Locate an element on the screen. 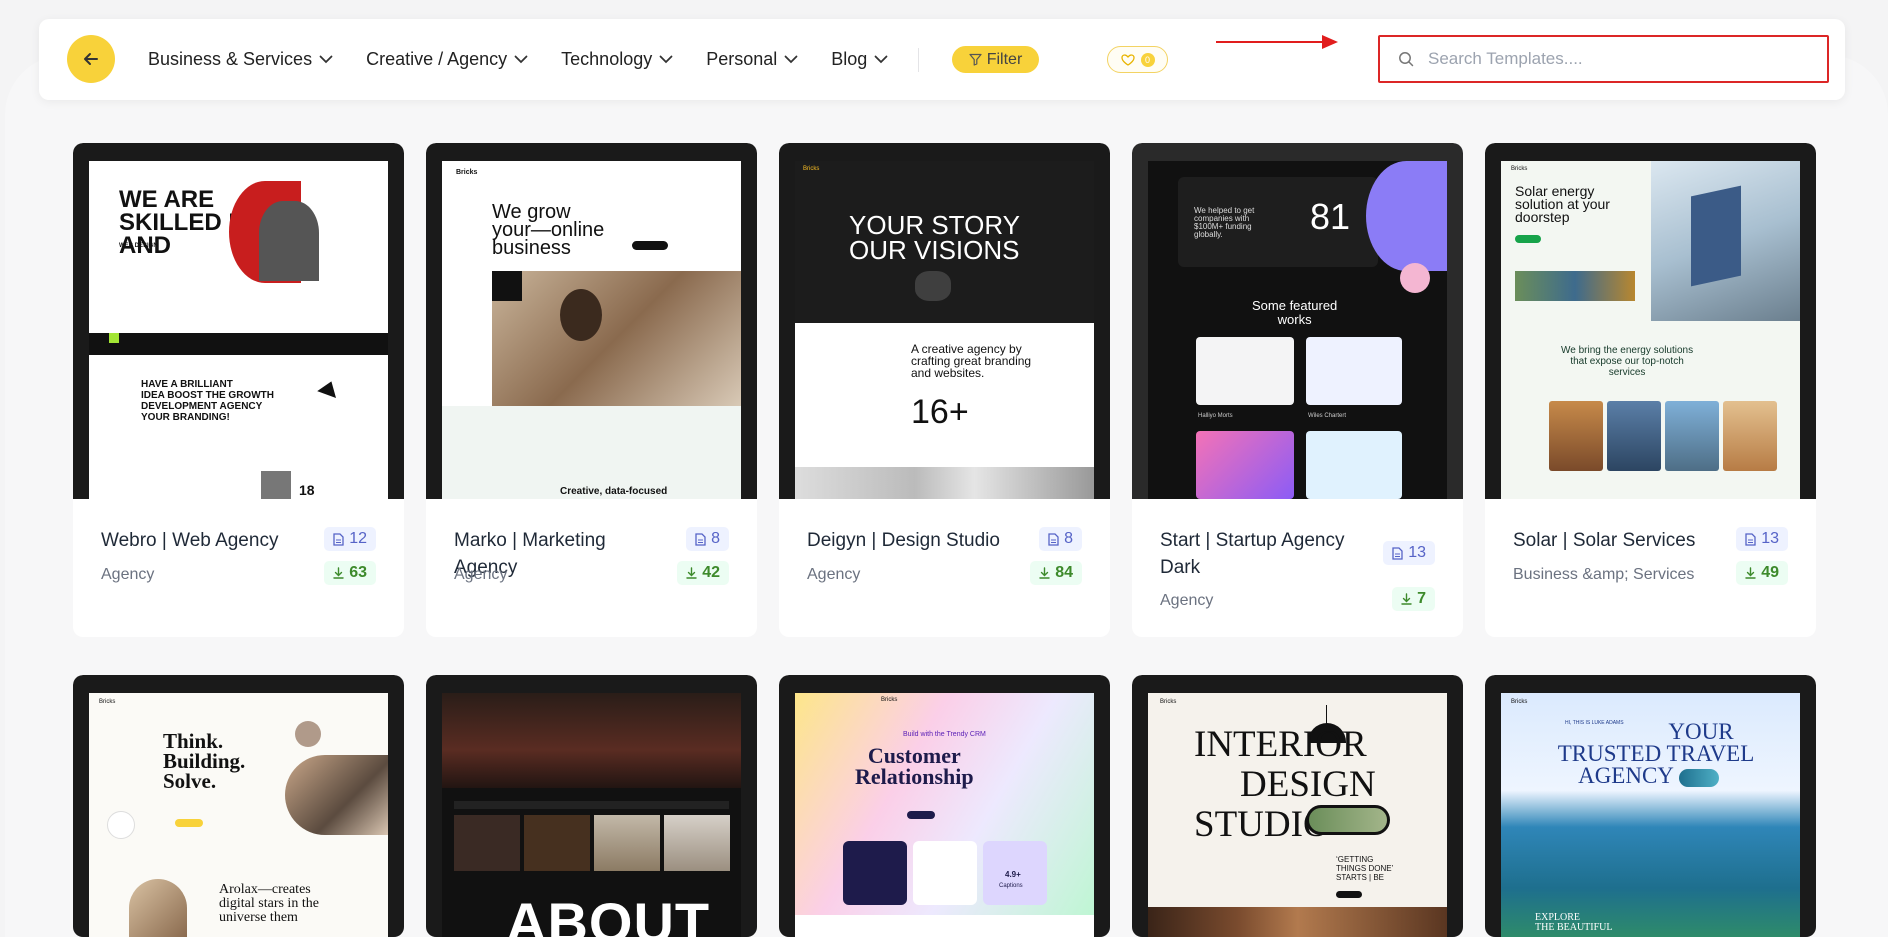 This screenshot has width=1888, height=937. favorites-count: 0 is located at coordinates (1147, 59).